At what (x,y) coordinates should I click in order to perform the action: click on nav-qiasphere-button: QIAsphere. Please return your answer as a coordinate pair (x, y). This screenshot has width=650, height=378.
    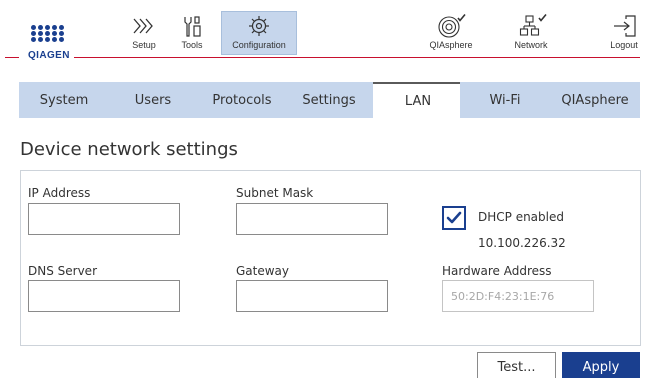
    Looking at the image, I should click on (451, 33).